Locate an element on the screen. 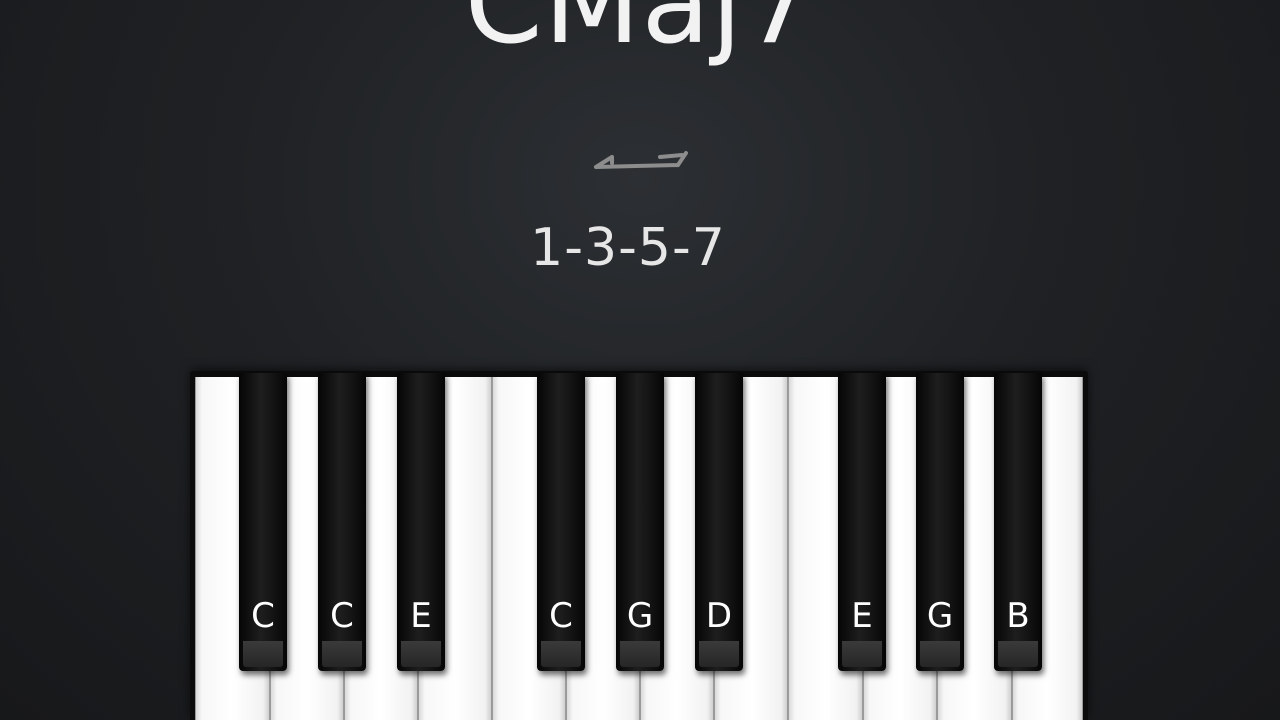  key-label: B is located at coordinates (1018, 616).